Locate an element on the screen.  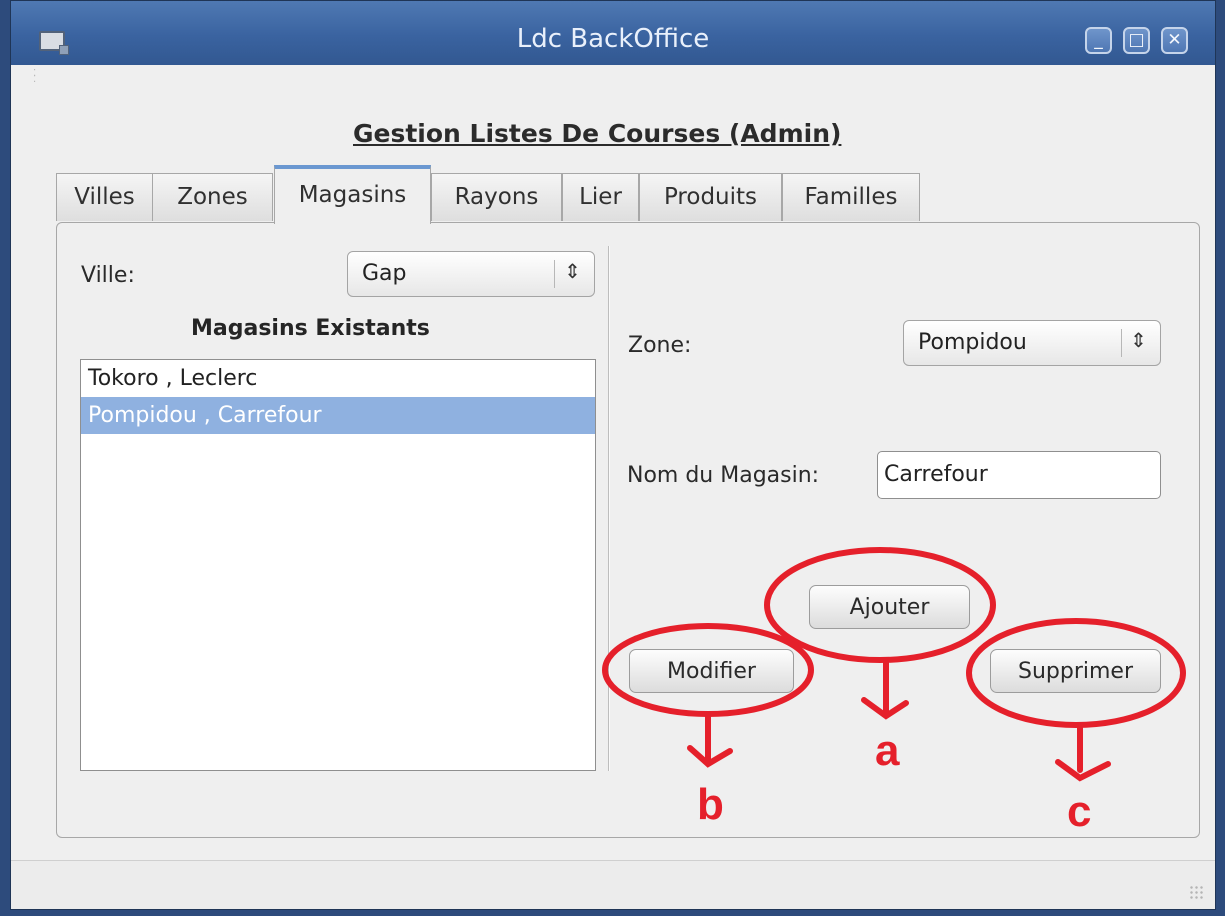
tab-magasins: Magasins is located at coordinates (352, 194).